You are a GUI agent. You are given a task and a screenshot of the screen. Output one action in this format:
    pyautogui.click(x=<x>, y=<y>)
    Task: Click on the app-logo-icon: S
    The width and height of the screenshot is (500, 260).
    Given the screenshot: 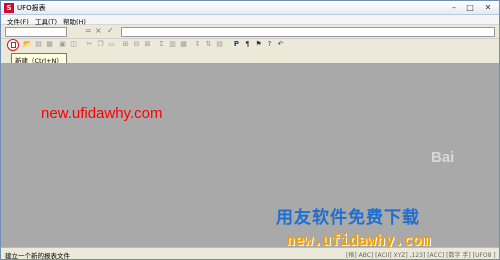 What is the action you would take?
    pyautogui.click(x=9, y=8)
    